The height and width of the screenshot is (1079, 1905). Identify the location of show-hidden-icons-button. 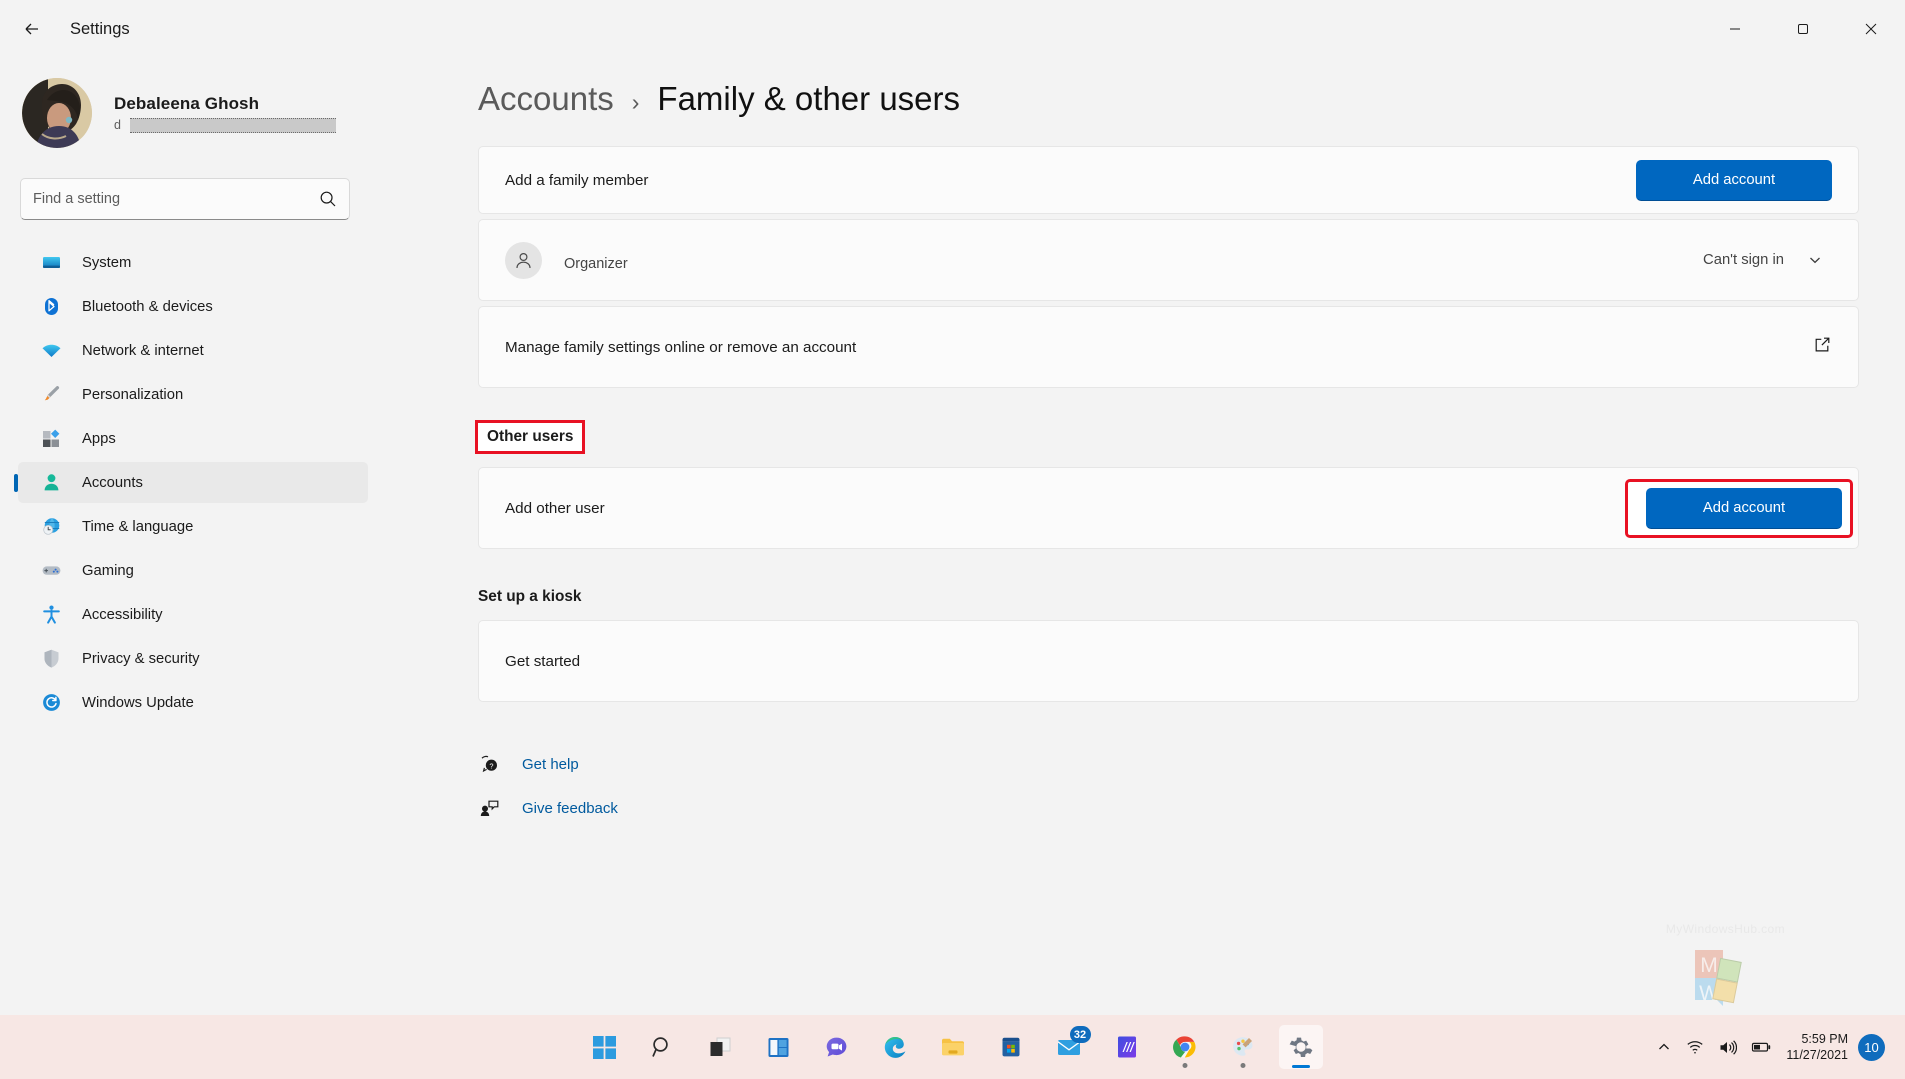
(1664, 1047).